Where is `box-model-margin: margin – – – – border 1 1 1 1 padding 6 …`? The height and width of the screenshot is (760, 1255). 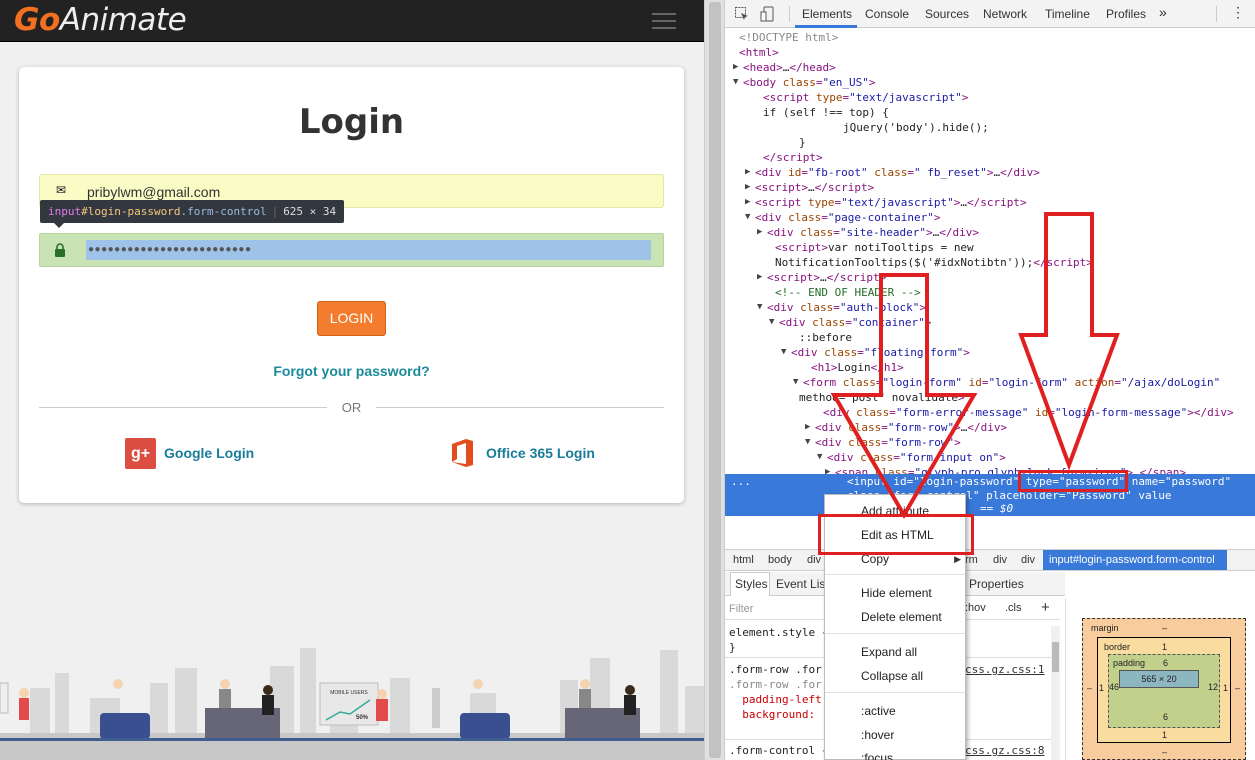
box-model-margin: margin – – – – border 1 1 1 1 padding 6 … is located at coordinates (1164, 689).